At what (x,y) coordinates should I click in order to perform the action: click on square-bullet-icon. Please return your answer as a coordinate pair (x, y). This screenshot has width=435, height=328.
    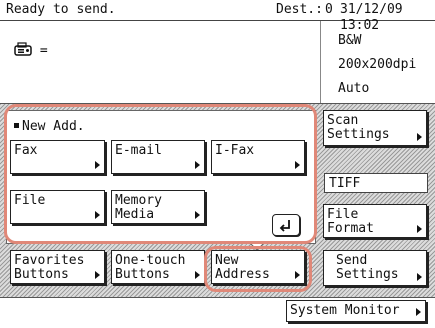
    Looking at the image, I should click on (16, 125).